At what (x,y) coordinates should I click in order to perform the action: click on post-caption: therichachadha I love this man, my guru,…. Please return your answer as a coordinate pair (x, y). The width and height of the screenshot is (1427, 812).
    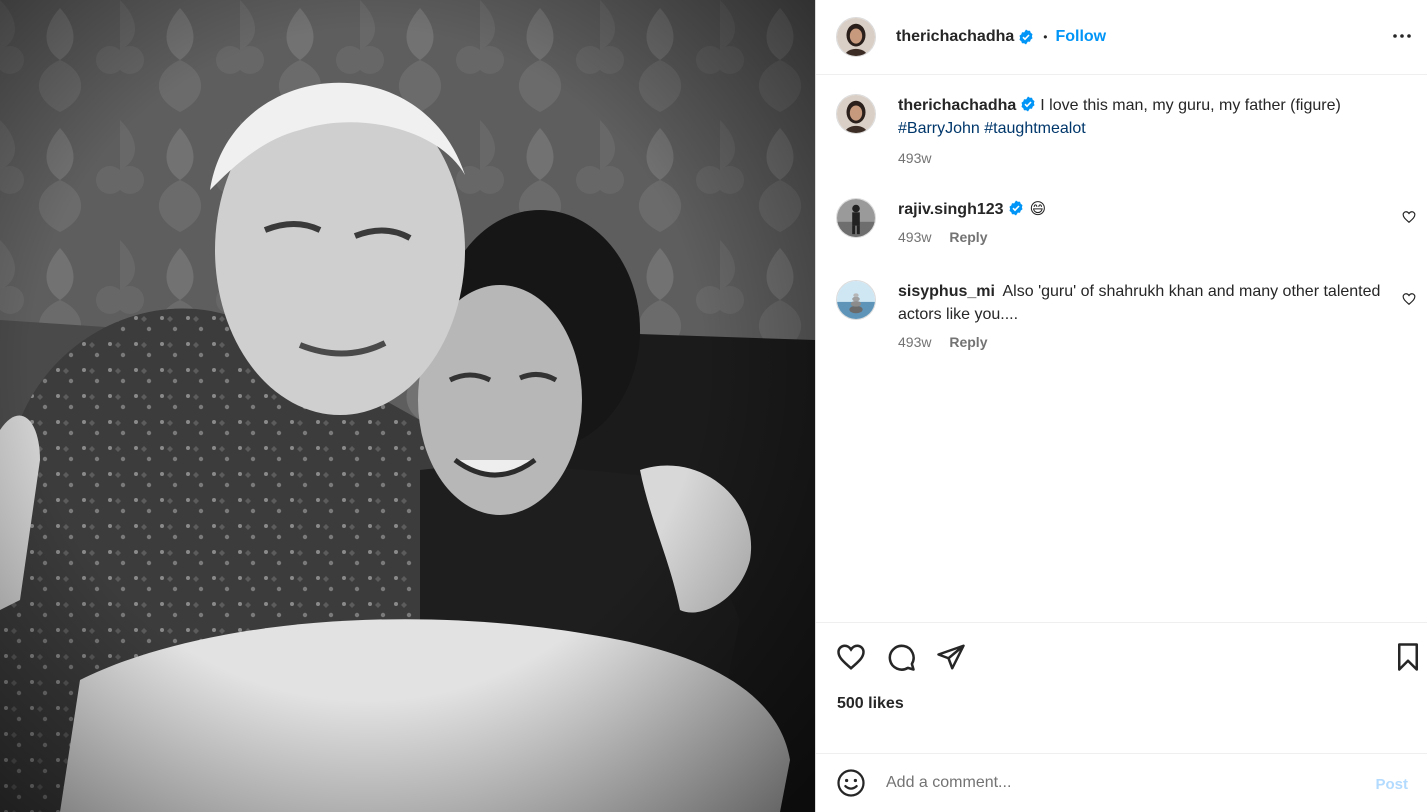
    Looking at the image, I should click on (1121, 130).